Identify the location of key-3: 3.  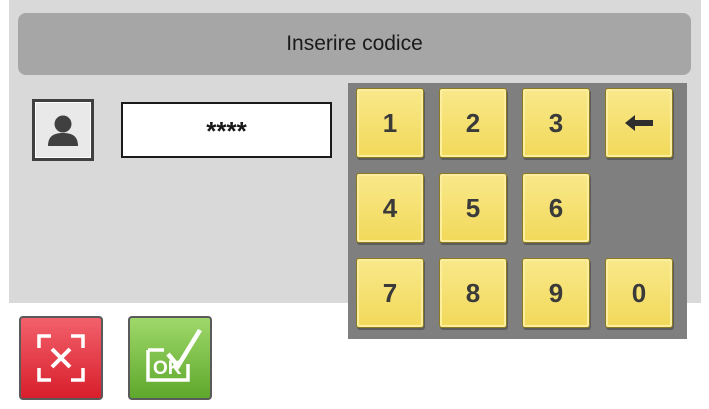
(556, 123).